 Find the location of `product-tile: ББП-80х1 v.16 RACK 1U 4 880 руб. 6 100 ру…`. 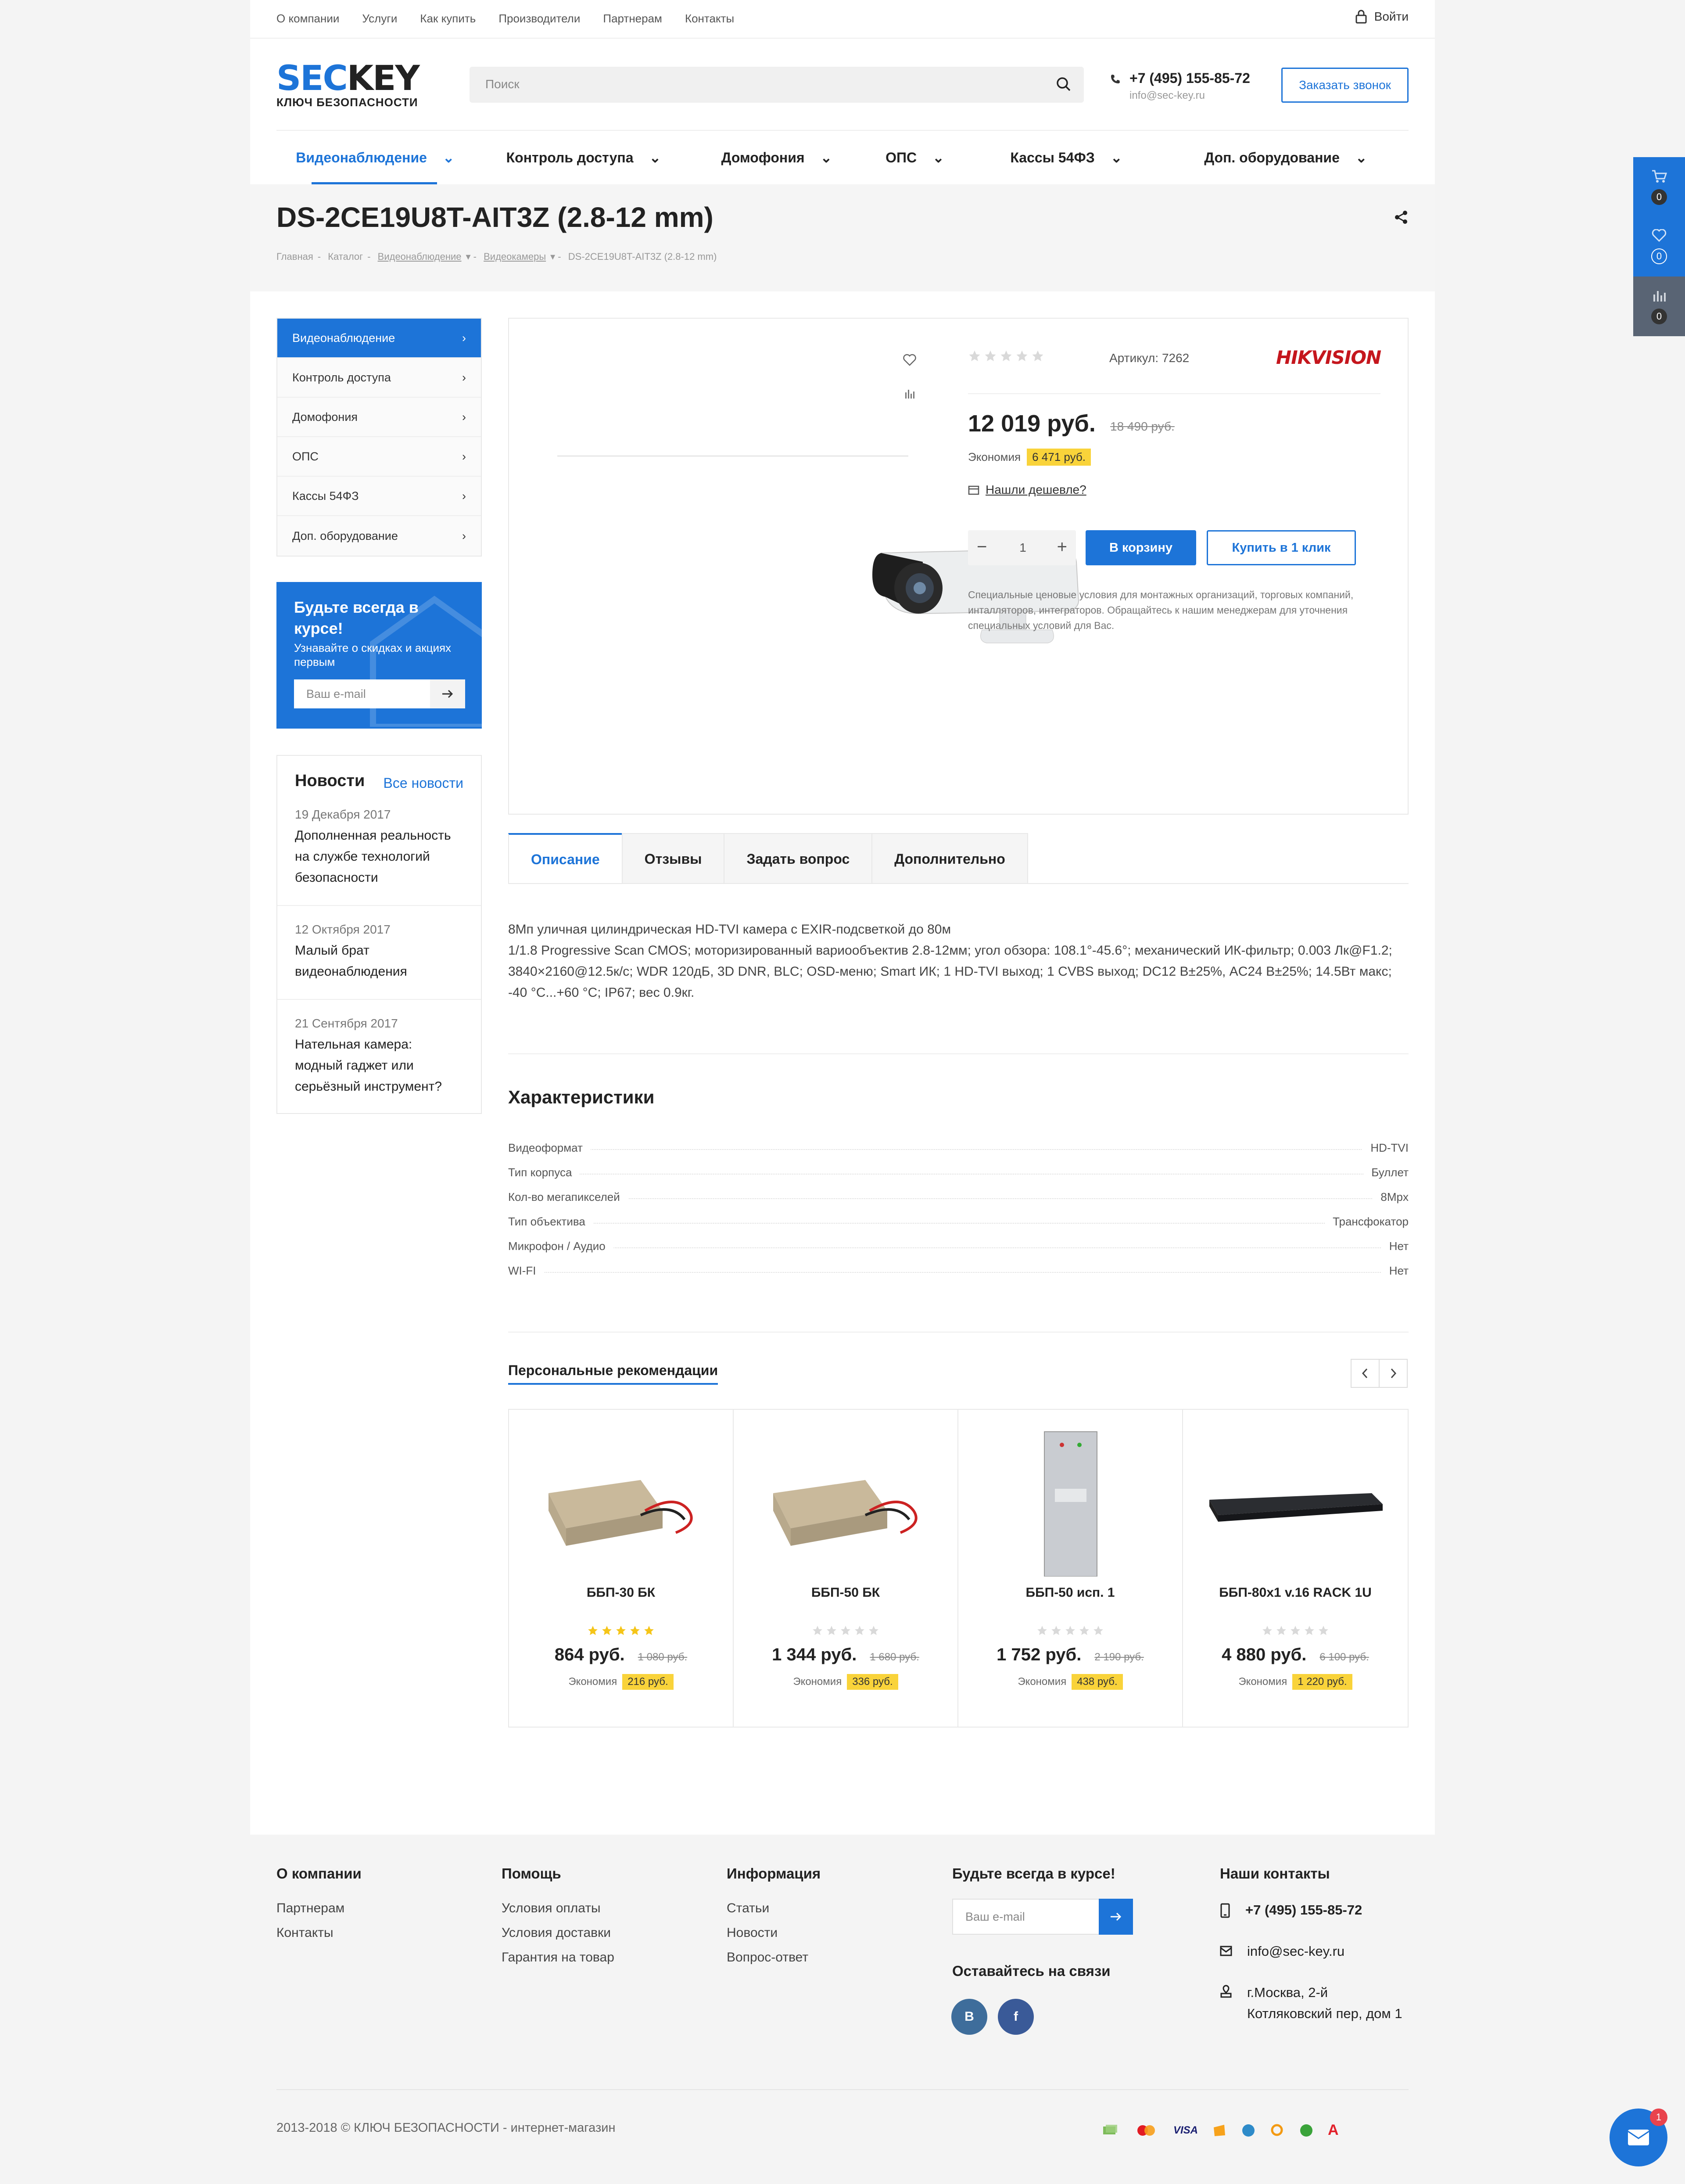

product-tile: ББП-80х1 v.16 RACK 1U 4 880 руб. 6 100 ру… is located at coordinates (1295, 1568).